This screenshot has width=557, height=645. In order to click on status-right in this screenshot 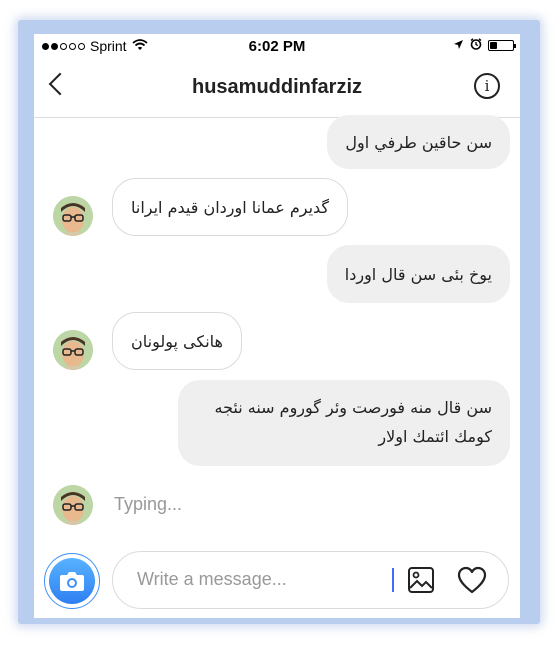, I will do `click(484, 45)`.